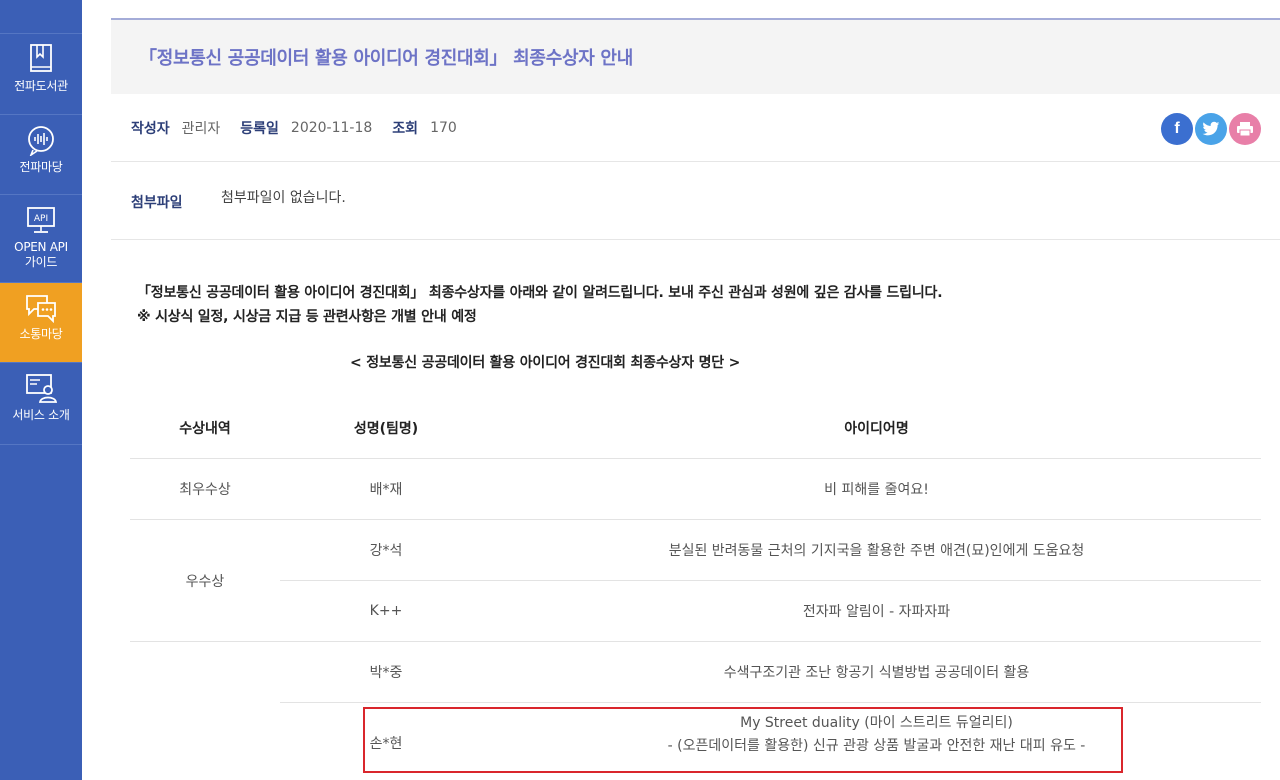 The height and width of the screenshot is (780, 1280). I want to click on sidebar-item-label: OPEN API 가이드, so click(41, 254).